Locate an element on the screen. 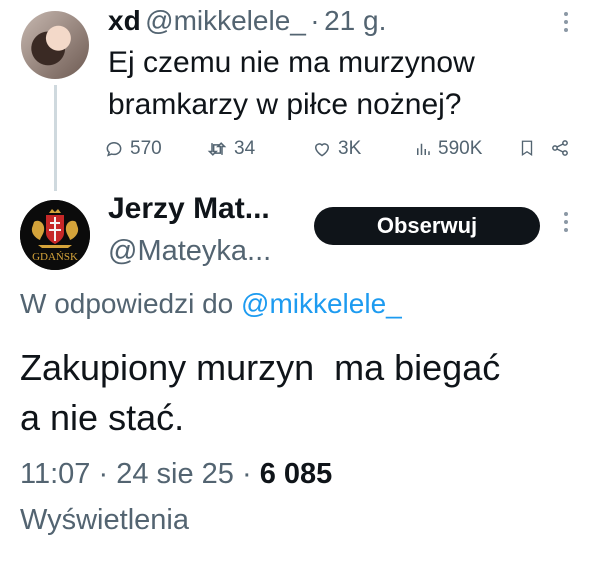 Image resolution: width=600 pixels, height=564 pixels. tweet-time: 21 g. is located at coordinates (355, 20).